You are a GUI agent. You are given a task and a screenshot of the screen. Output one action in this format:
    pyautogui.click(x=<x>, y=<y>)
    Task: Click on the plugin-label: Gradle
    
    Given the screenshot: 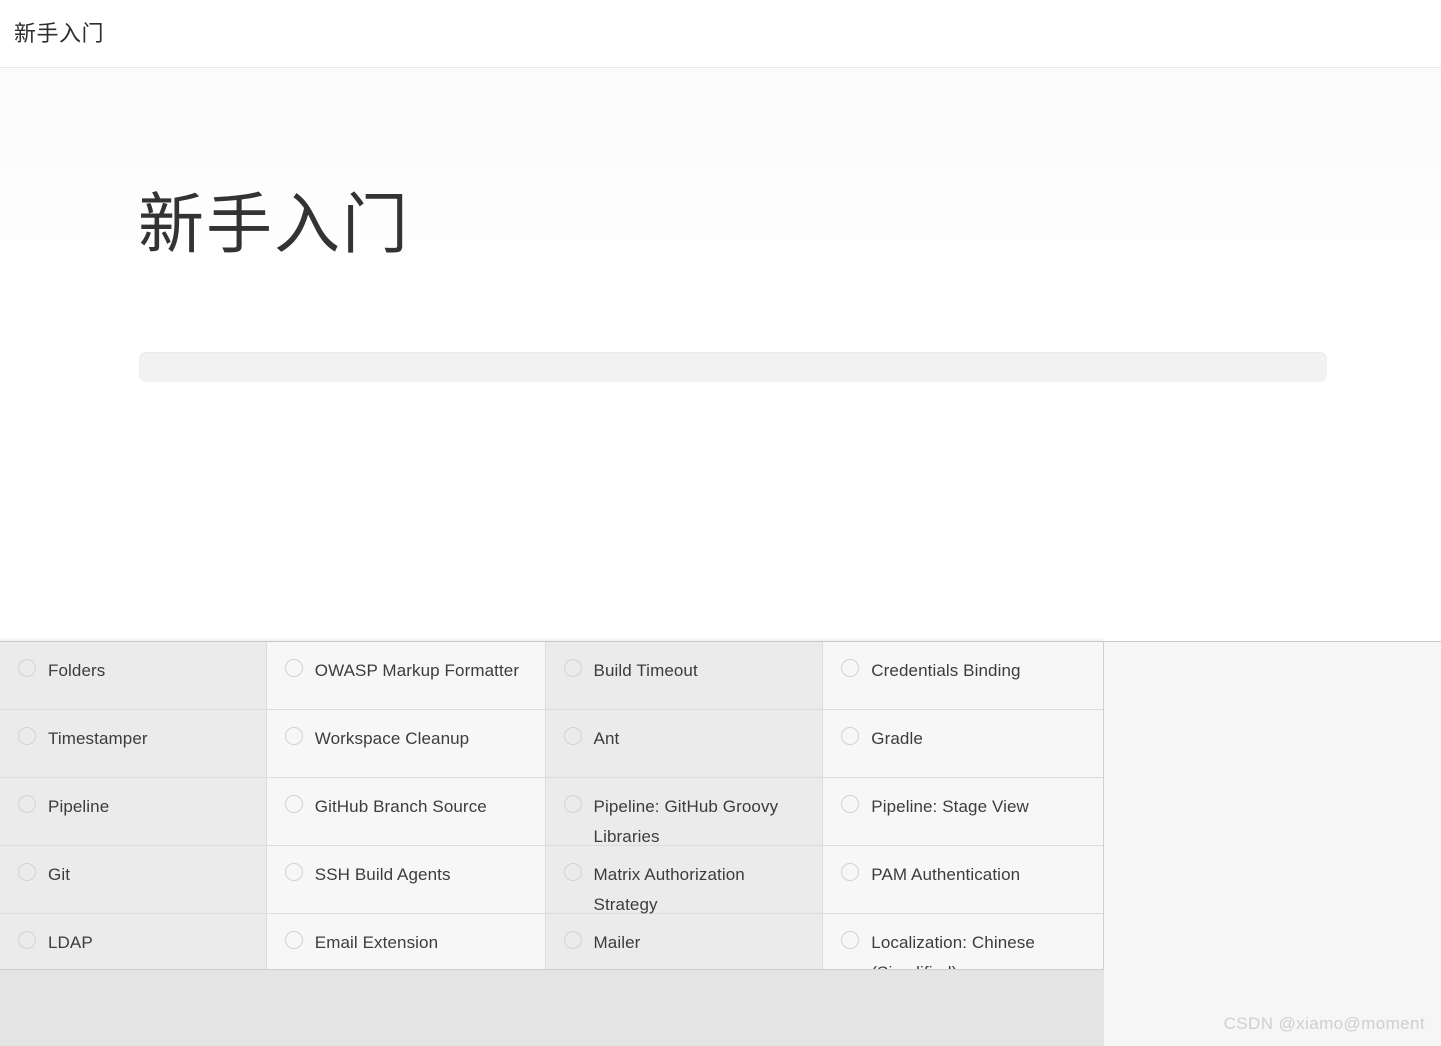 What is the action you would take?
    pyautogui.click(x=897, y=738)
    